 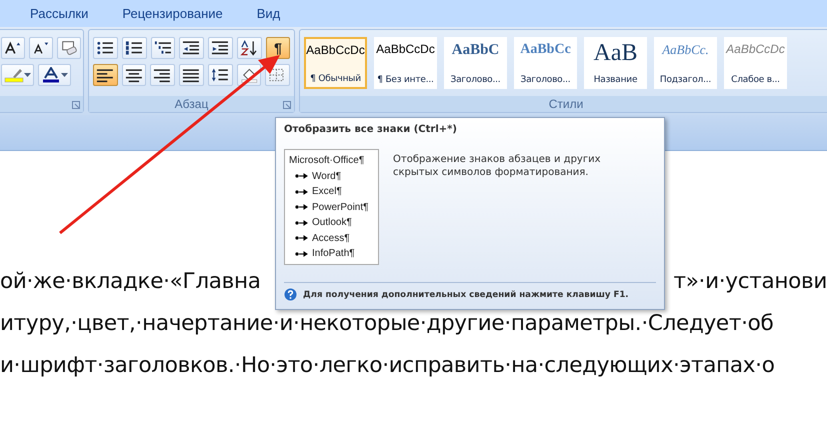 What do you see at coordinates (750, 282) in the screenshot?
I see `document-text: т»·и·установи` at bounding box center [750, 282].